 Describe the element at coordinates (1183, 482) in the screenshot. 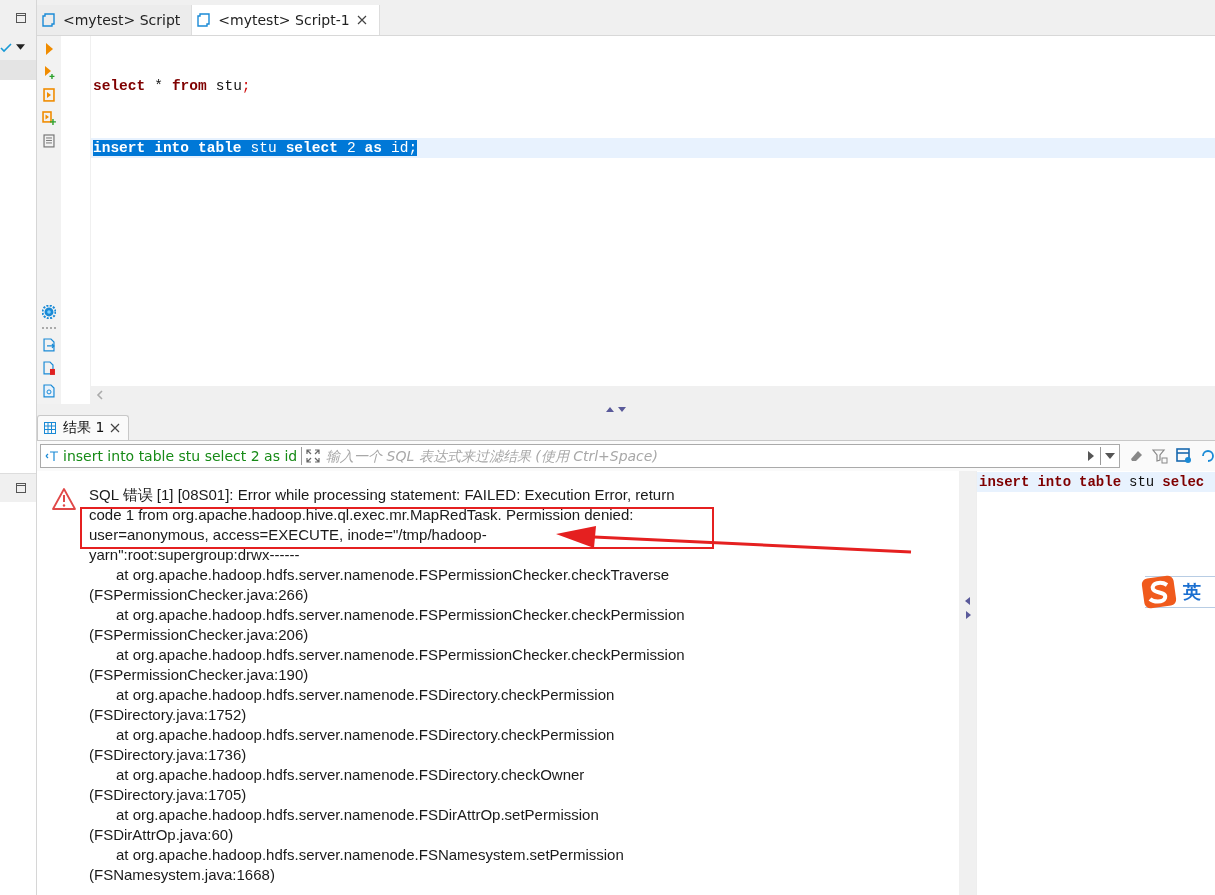

I see `code-token: selec` at that location.